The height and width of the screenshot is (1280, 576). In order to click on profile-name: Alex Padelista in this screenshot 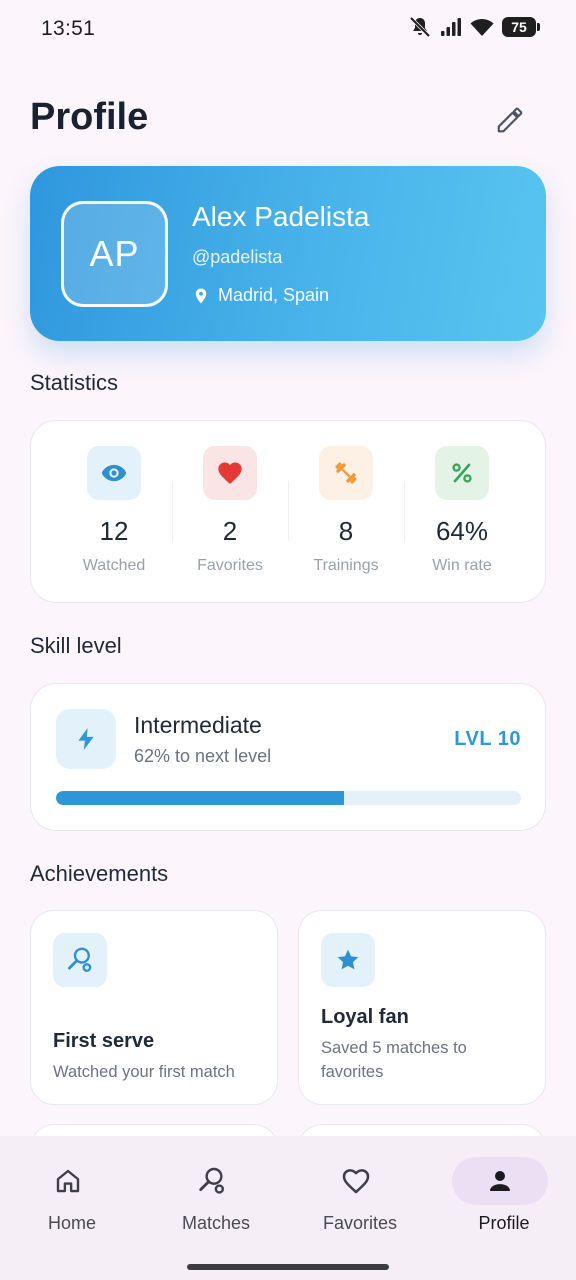, I will do `click(281, 216)`.